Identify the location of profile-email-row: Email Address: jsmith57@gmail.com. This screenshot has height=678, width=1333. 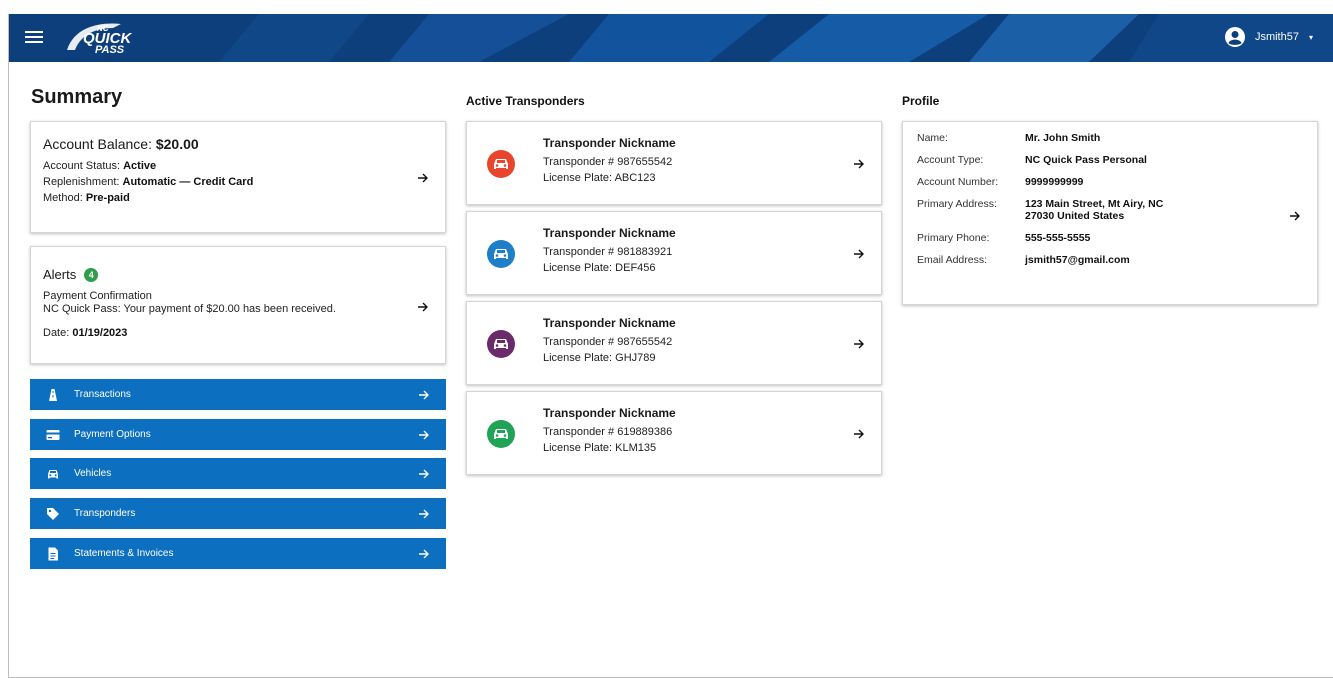
(1023, 260).